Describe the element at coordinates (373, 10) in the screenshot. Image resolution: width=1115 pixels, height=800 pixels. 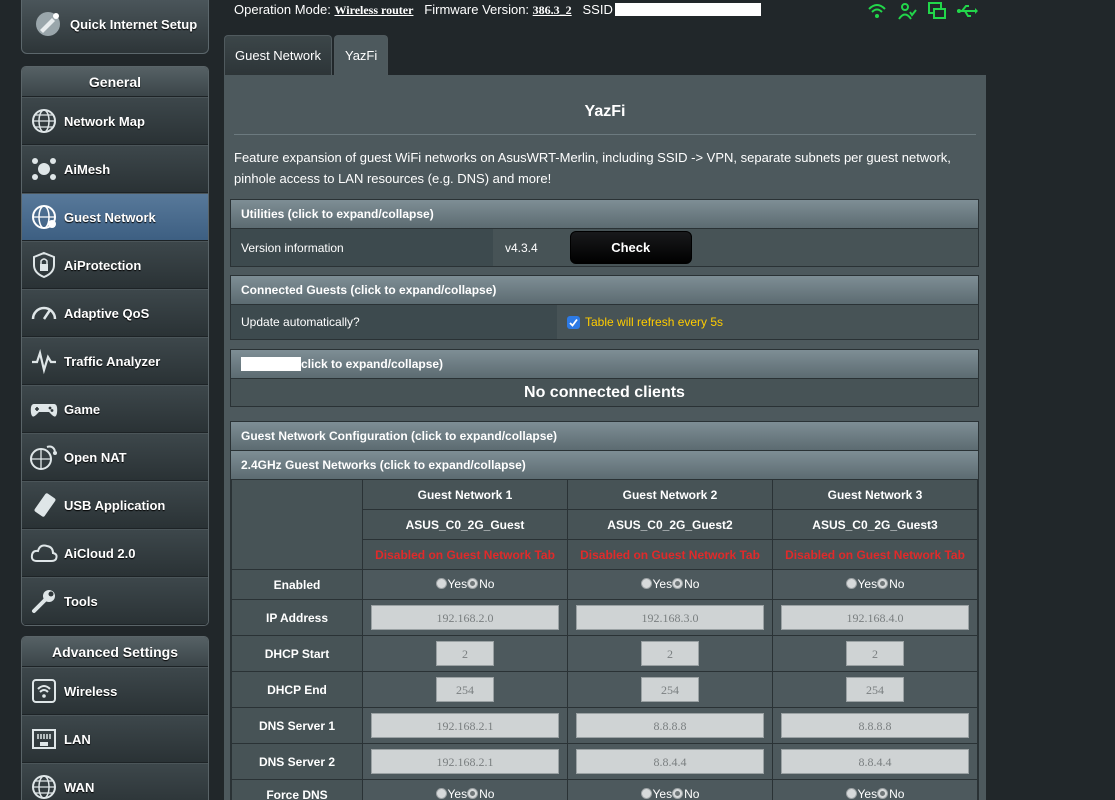
I see `op-mode-link: Wireless router` at that location.